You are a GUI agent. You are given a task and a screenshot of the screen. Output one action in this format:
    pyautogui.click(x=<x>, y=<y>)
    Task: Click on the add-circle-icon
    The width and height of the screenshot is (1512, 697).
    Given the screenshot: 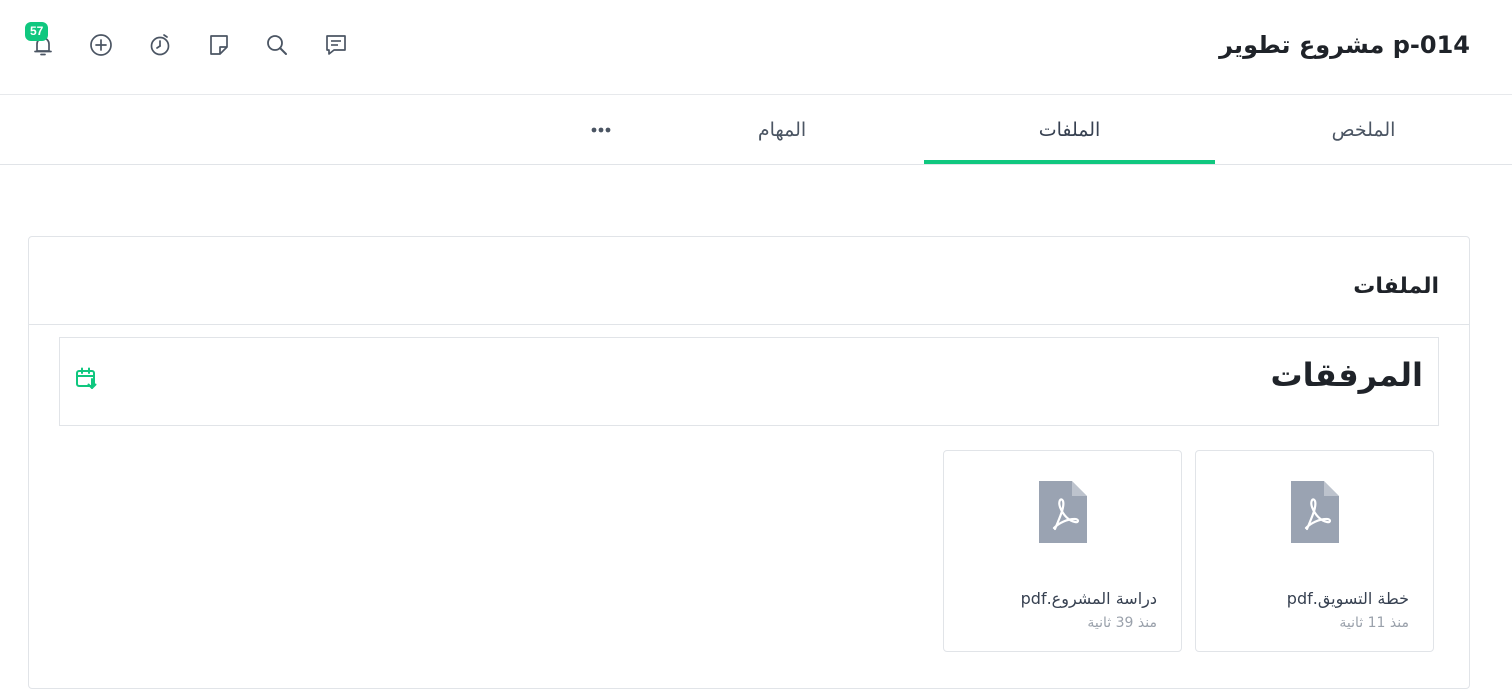 What is the action you would take?
    pyautogui.click(x=101, y=45)
    